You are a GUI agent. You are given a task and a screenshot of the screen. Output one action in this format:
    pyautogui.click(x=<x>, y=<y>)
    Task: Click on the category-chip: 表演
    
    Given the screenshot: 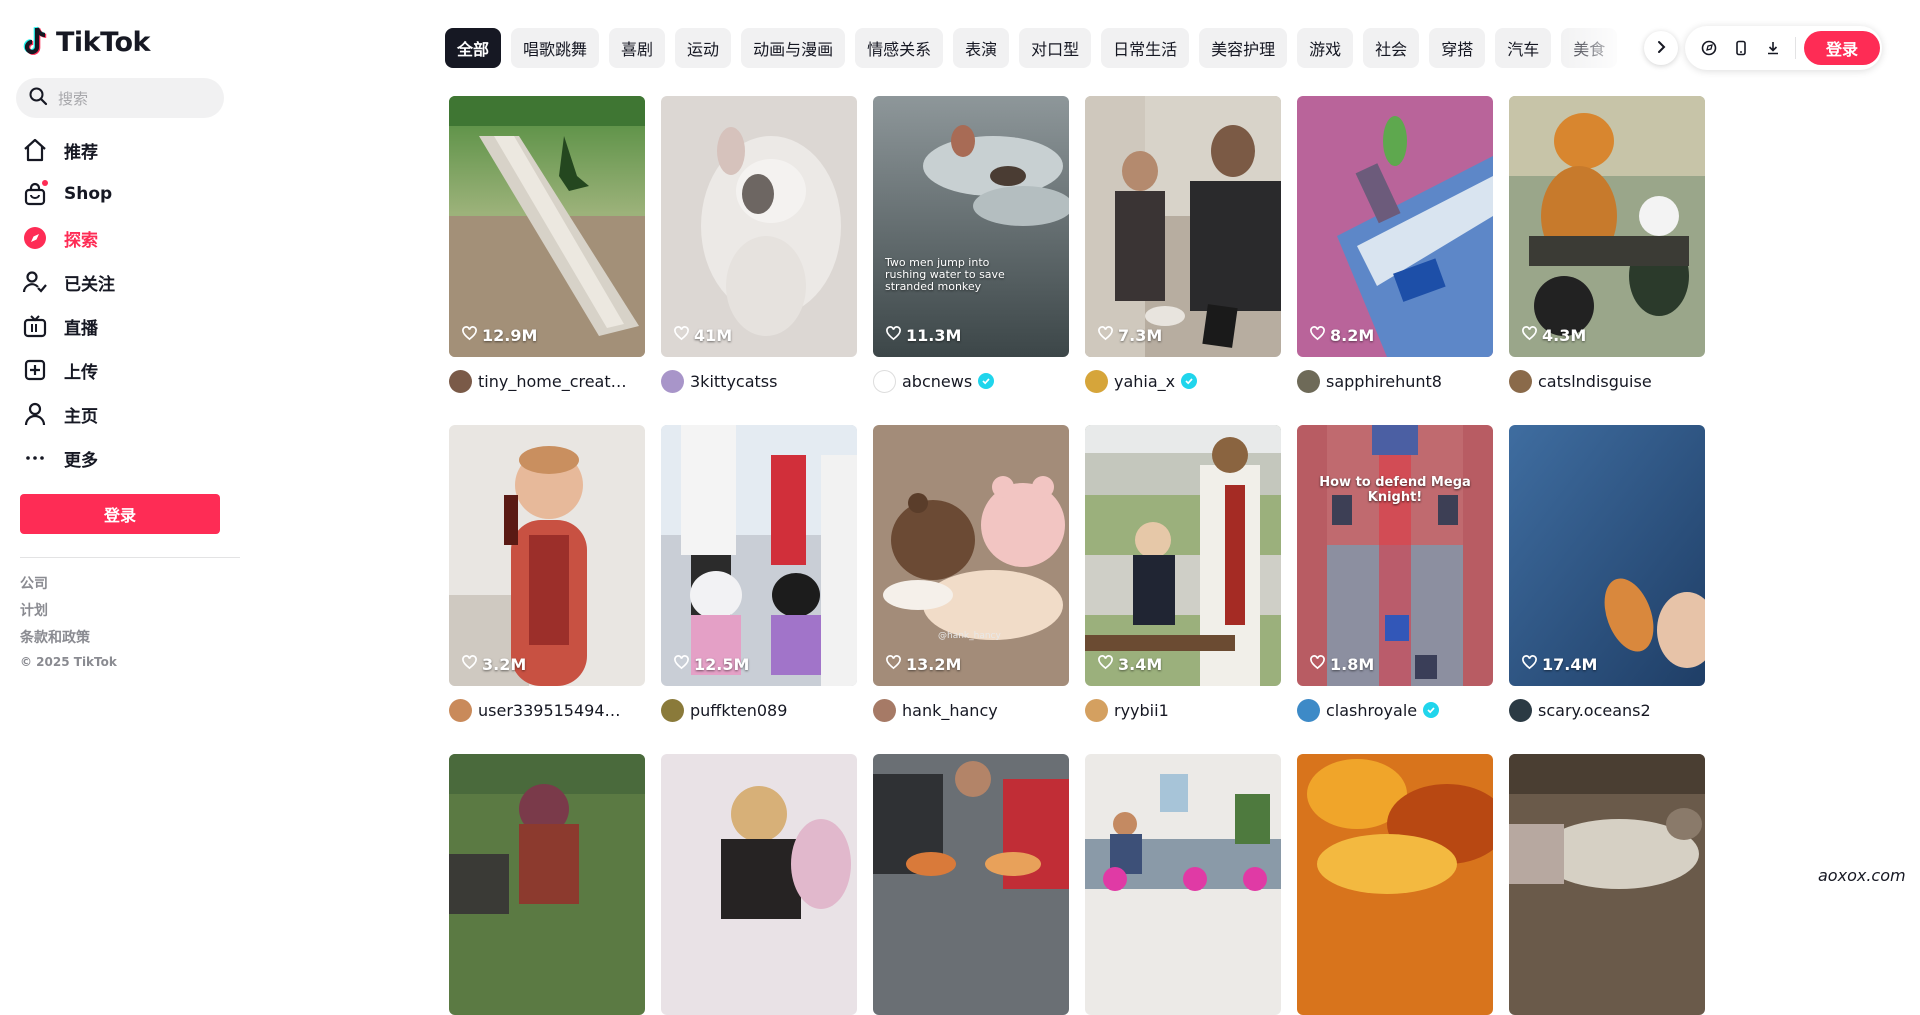 What is the action you would take?
    pyautogui.click(x=981, y=48)
    